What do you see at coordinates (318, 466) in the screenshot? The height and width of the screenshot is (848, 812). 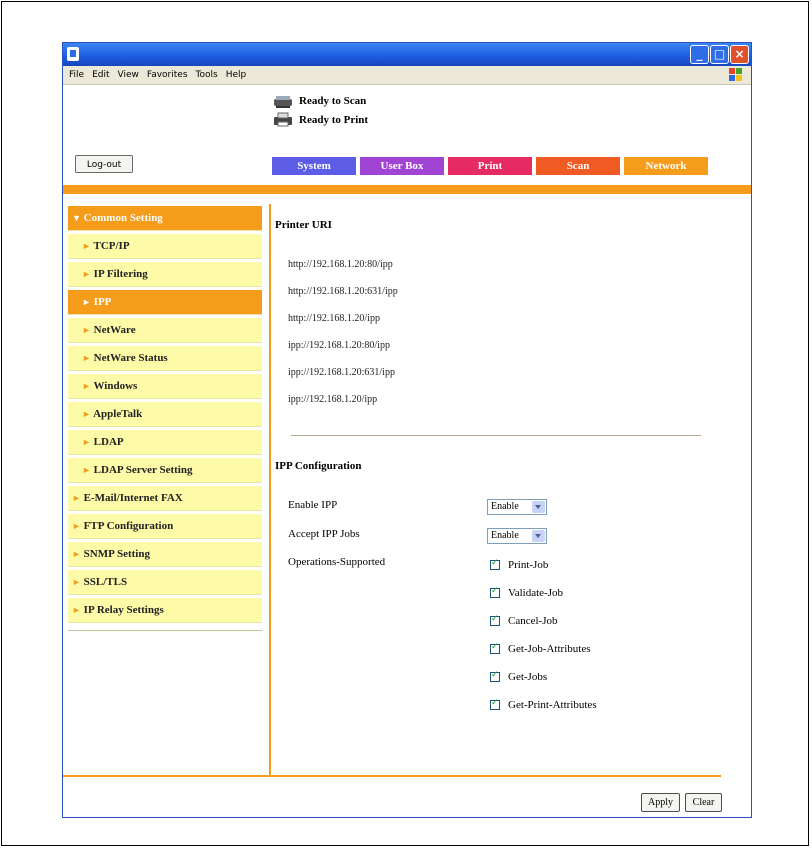 I see `ipp-config-title: IPP Configuration` at bounding box center [318, 466].